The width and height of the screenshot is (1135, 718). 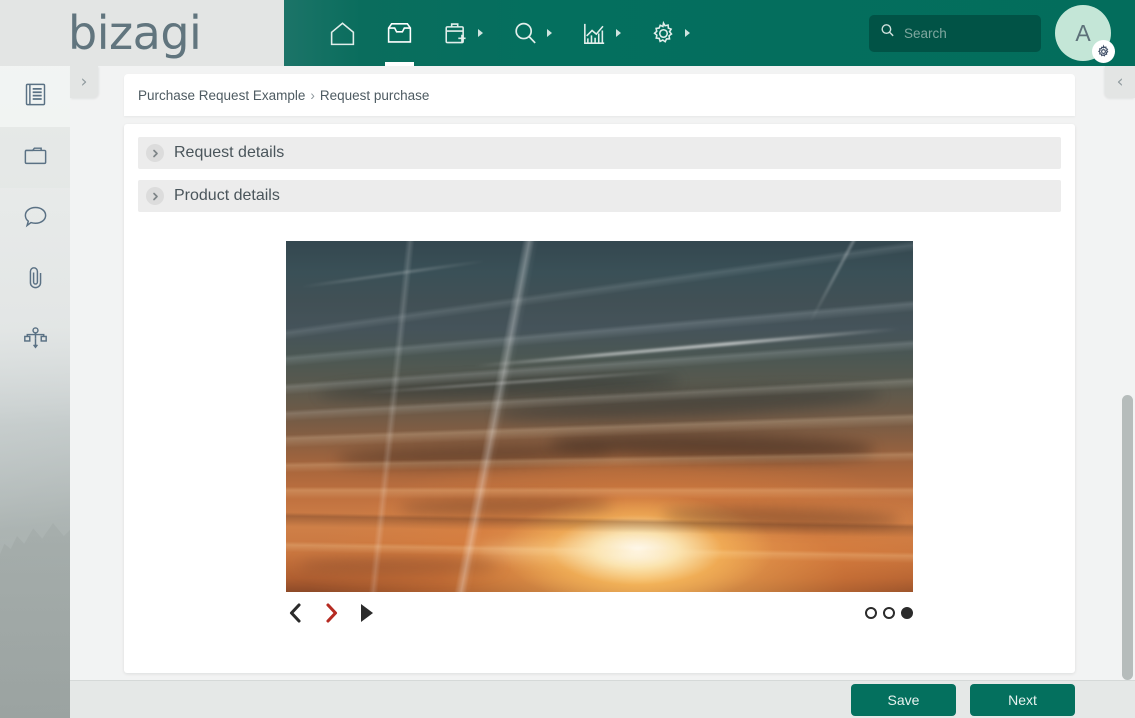 I want to click on process-diagram-icon, so click(x=35, y=341).